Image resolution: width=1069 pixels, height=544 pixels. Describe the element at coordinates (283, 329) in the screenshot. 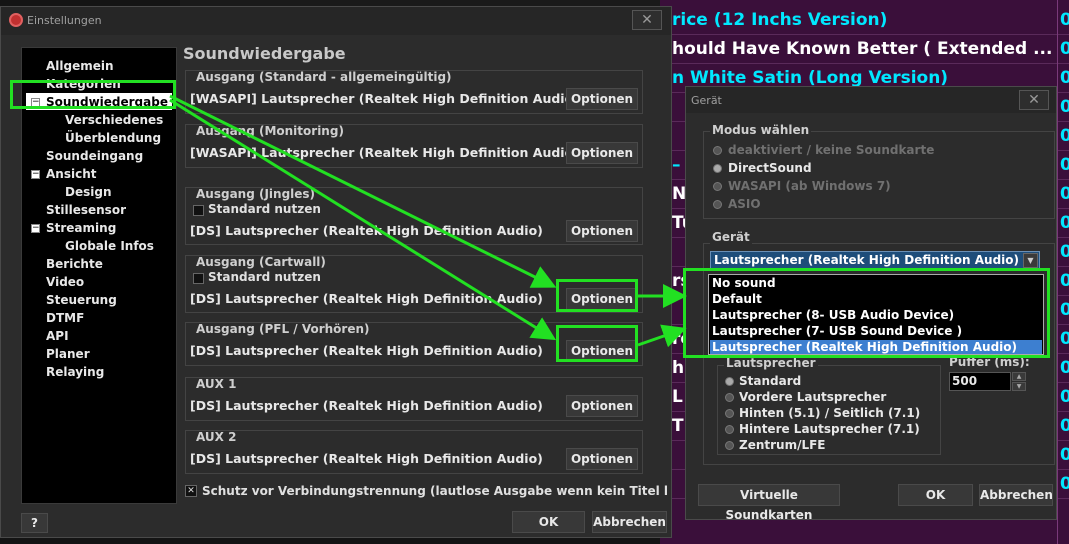

I see `output-group-title: Ausgang (PFL / Vorhören)` at that location.